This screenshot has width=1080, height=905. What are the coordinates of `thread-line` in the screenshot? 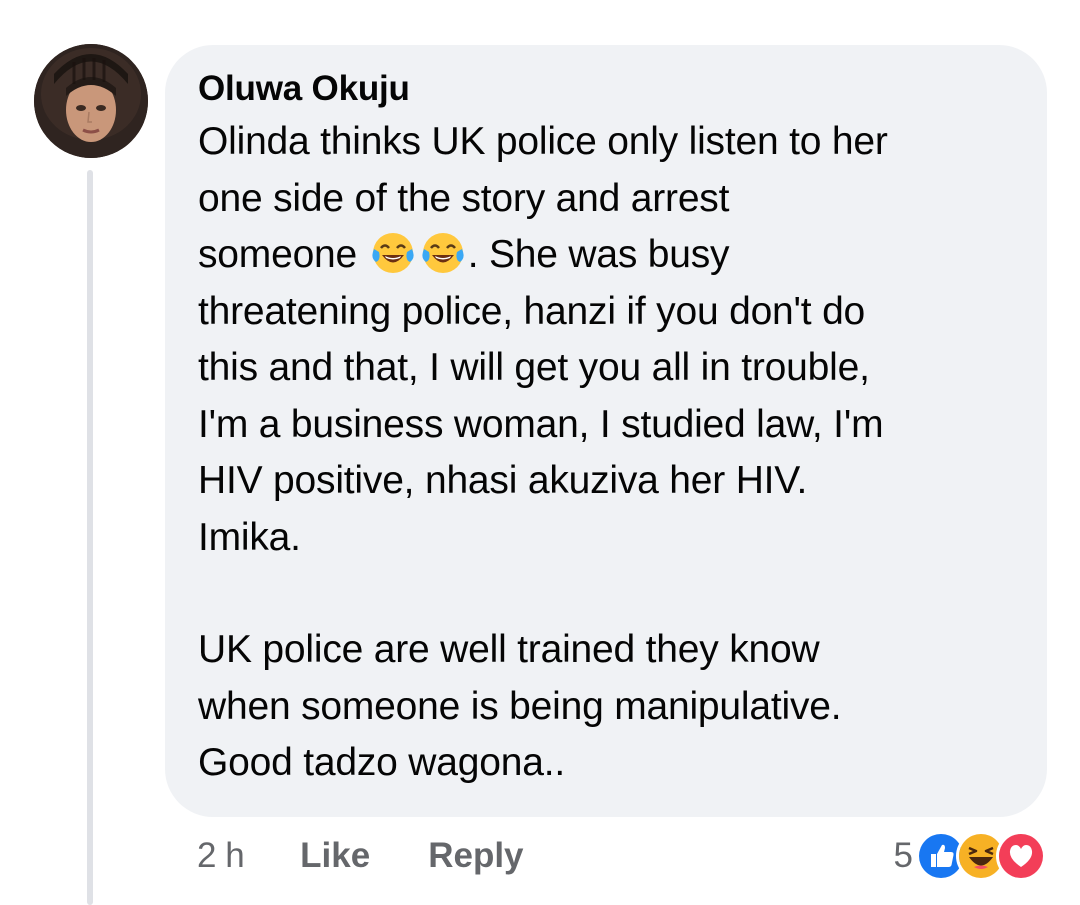 It's located at (90, 537).